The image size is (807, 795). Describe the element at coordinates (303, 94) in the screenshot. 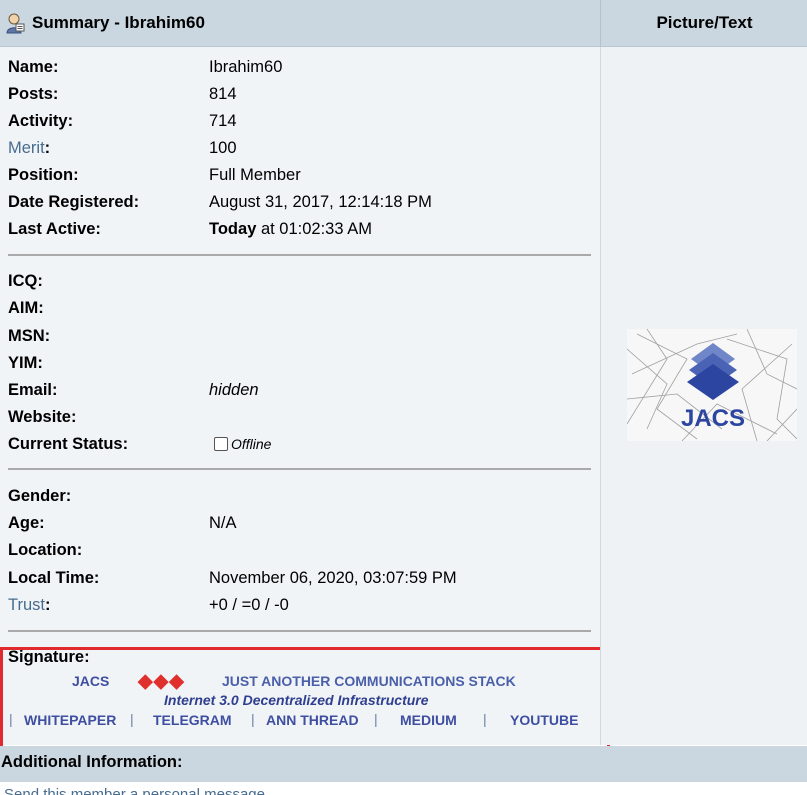

I see `posts-row: Posts: 814` at that location.